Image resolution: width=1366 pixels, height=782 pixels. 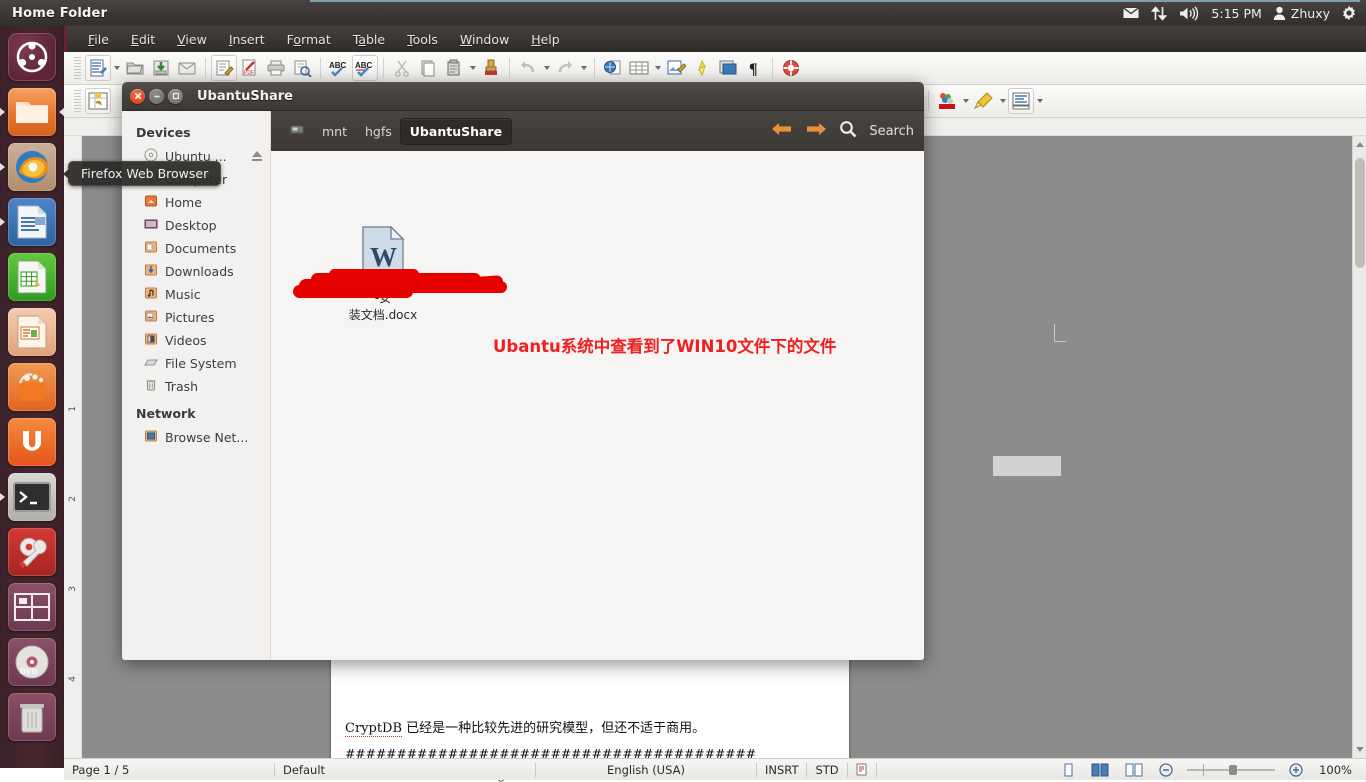 I want to click on redo-dropdown, so click(x=583, y=68).